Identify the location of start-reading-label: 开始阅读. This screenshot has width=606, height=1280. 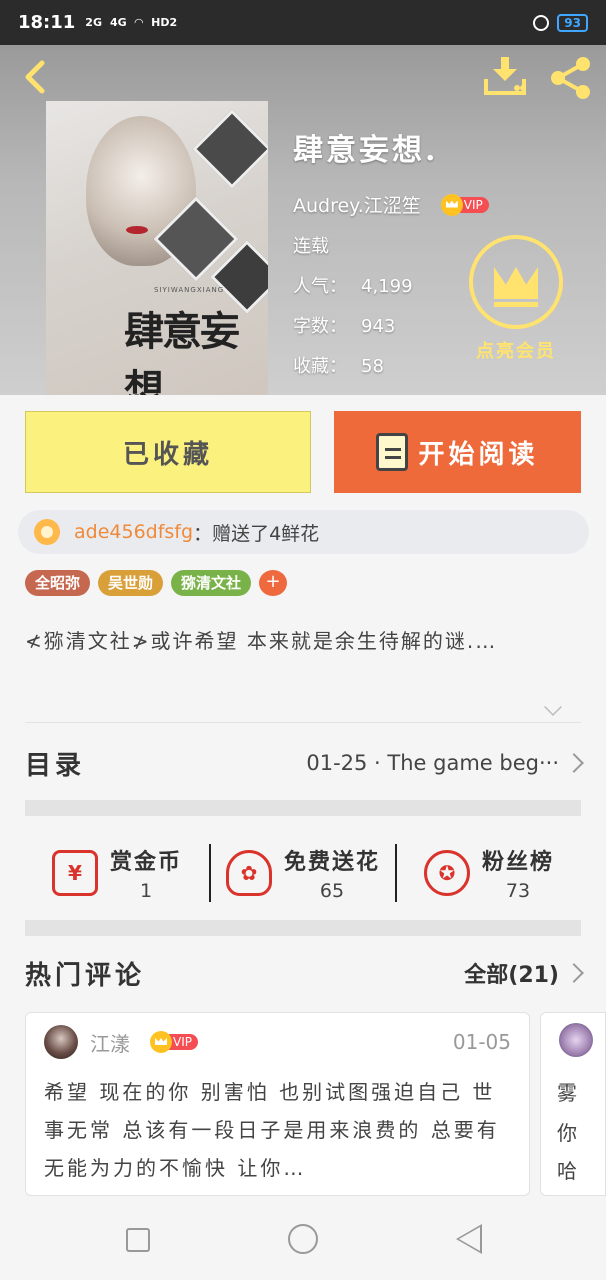
(478, 454).